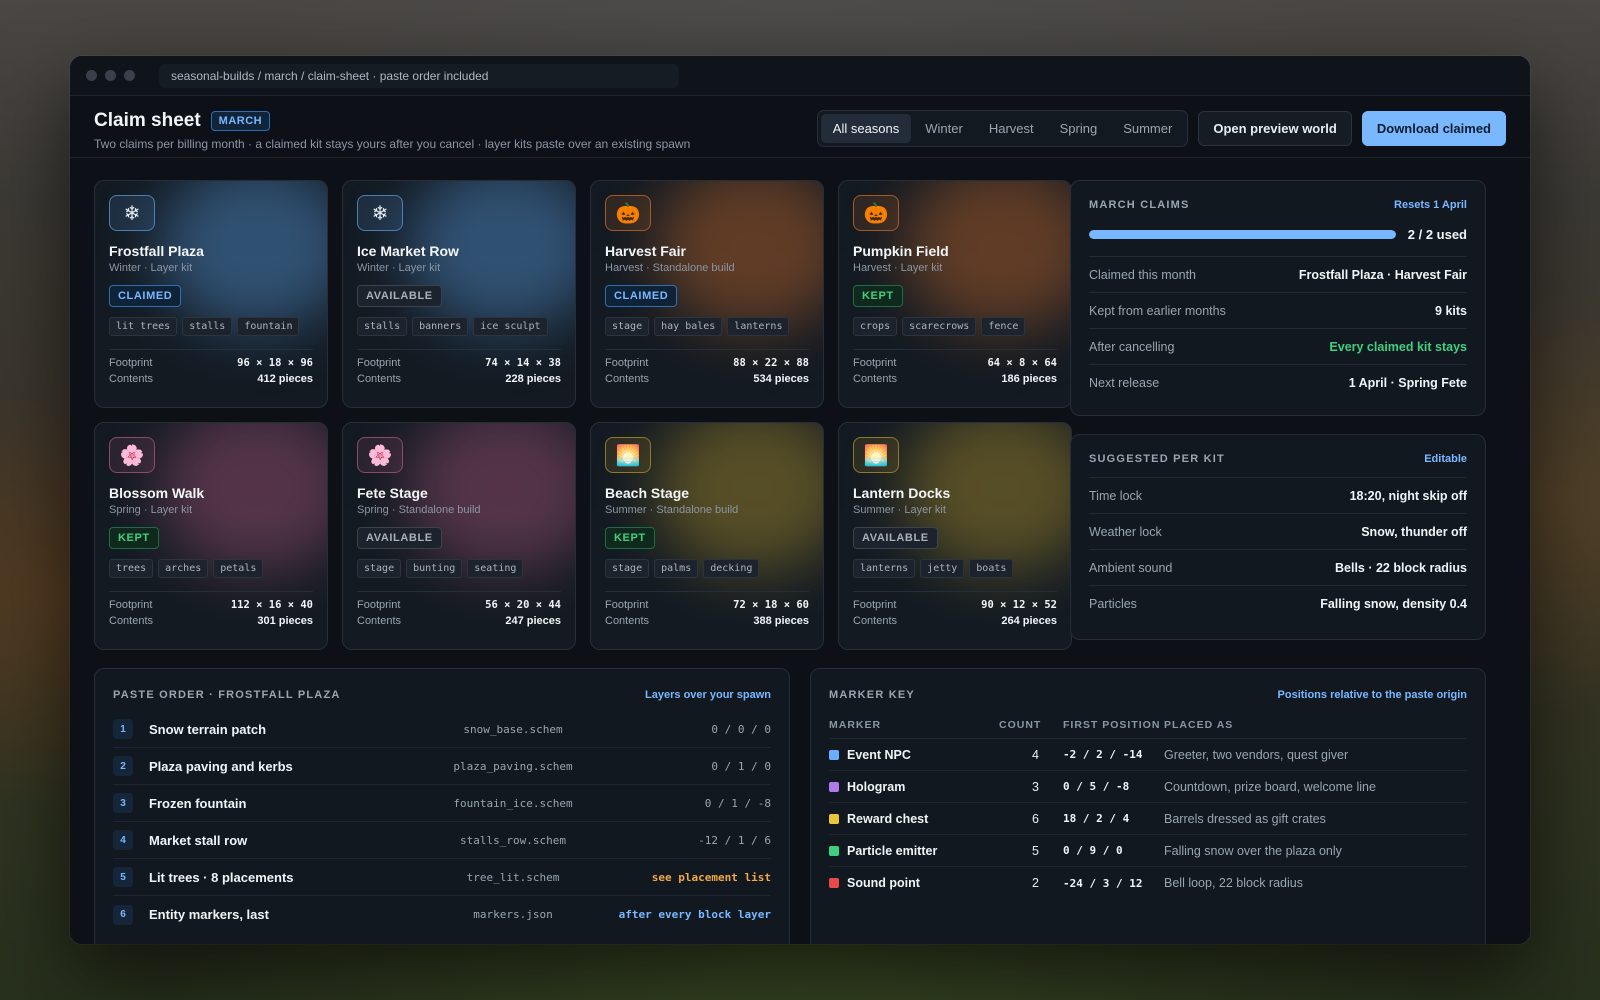  What do you see at coordinates (1393, 604) in the screenshot?
I see `setting-value: Falling snow, density 0.4` at bounding box center [1393, 604].